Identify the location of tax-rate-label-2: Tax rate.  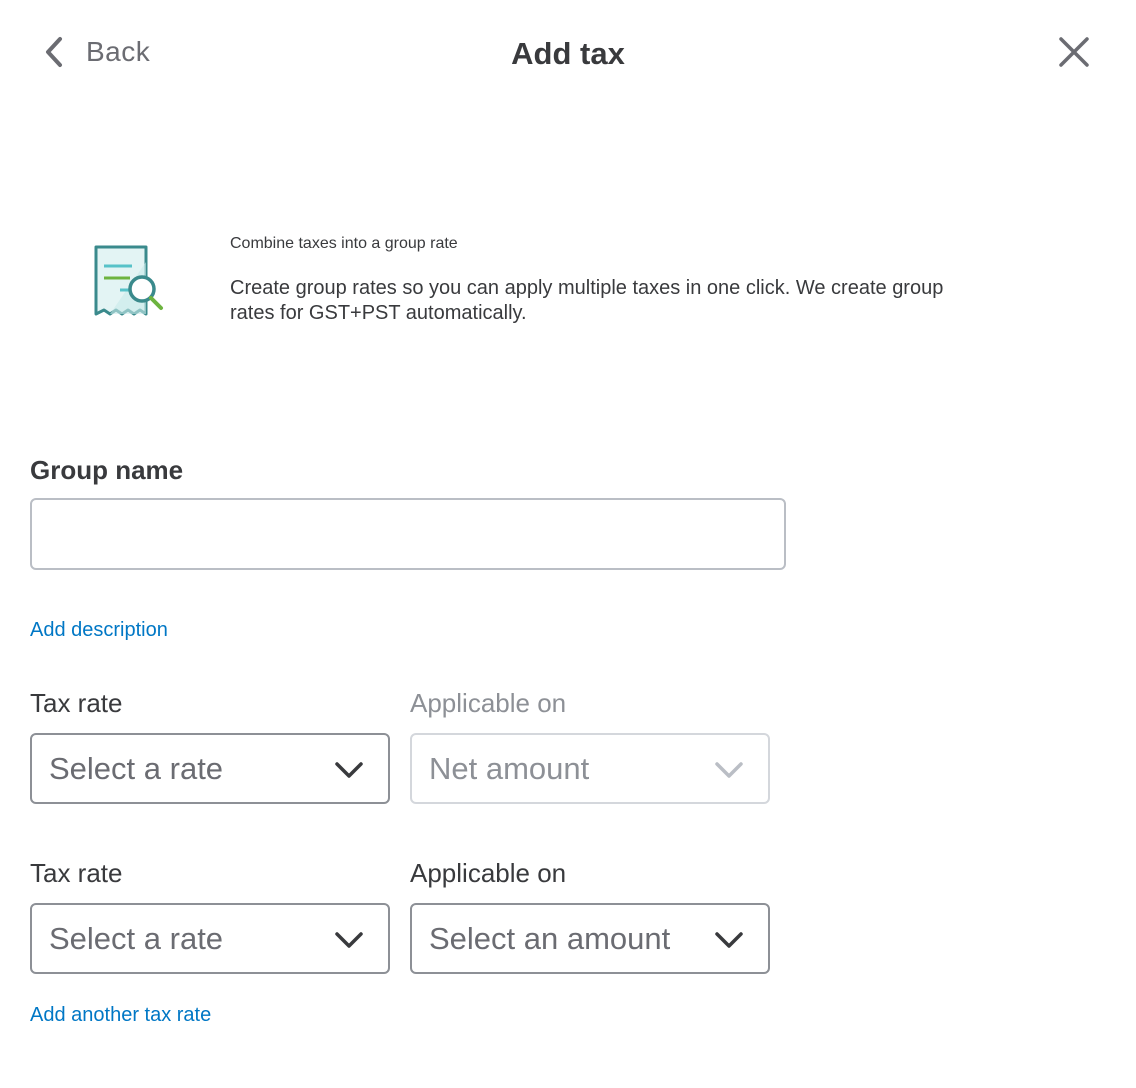
(76, 873).